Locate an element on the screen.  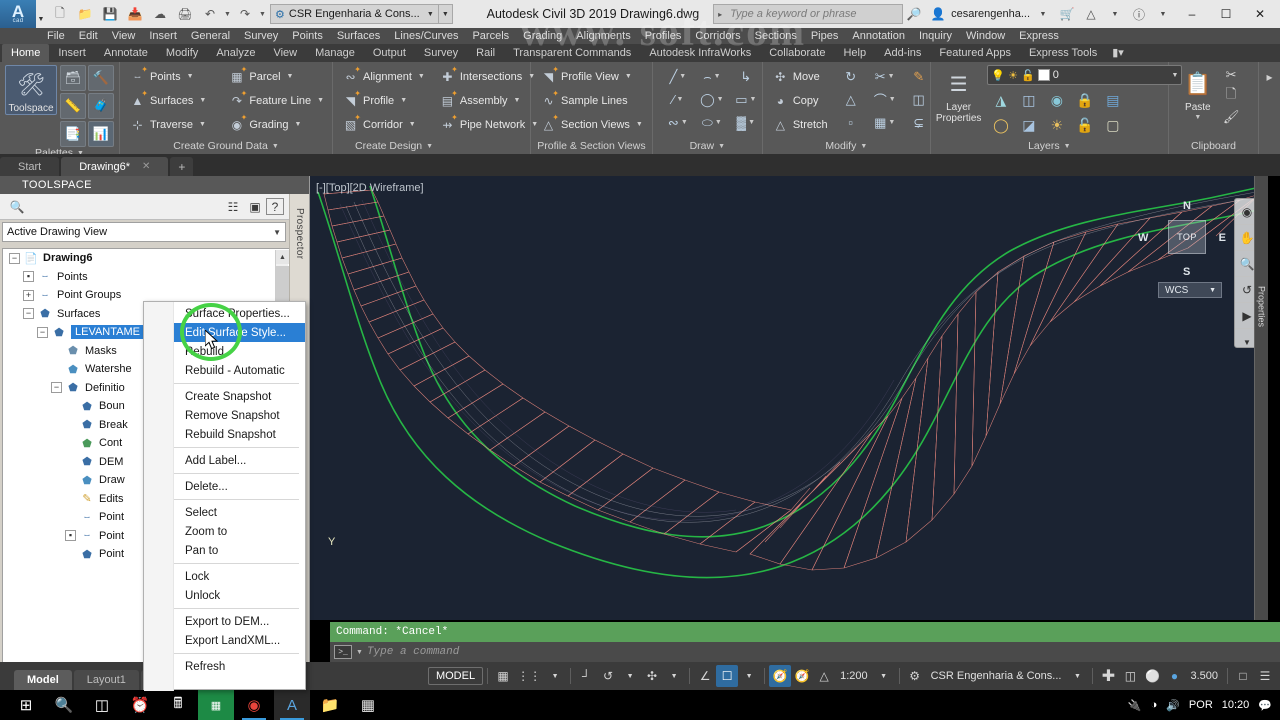
menu-item-lines-curves: Lines/Curves is located at coordinates (426, 36).